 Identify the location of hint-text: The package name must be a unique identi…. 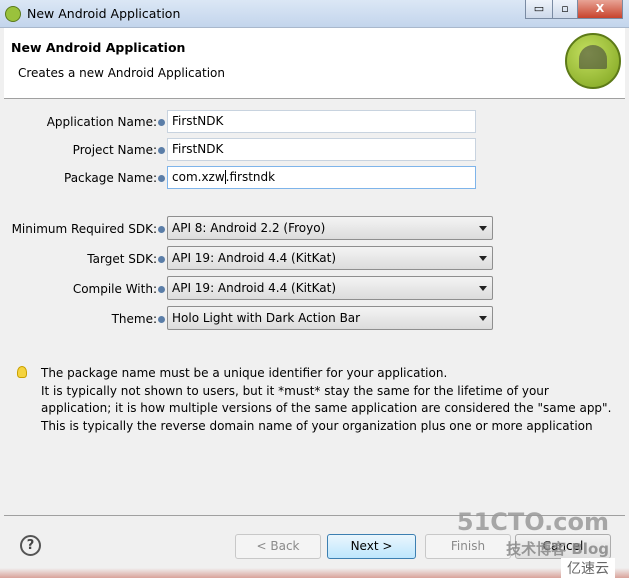
(328, 400).